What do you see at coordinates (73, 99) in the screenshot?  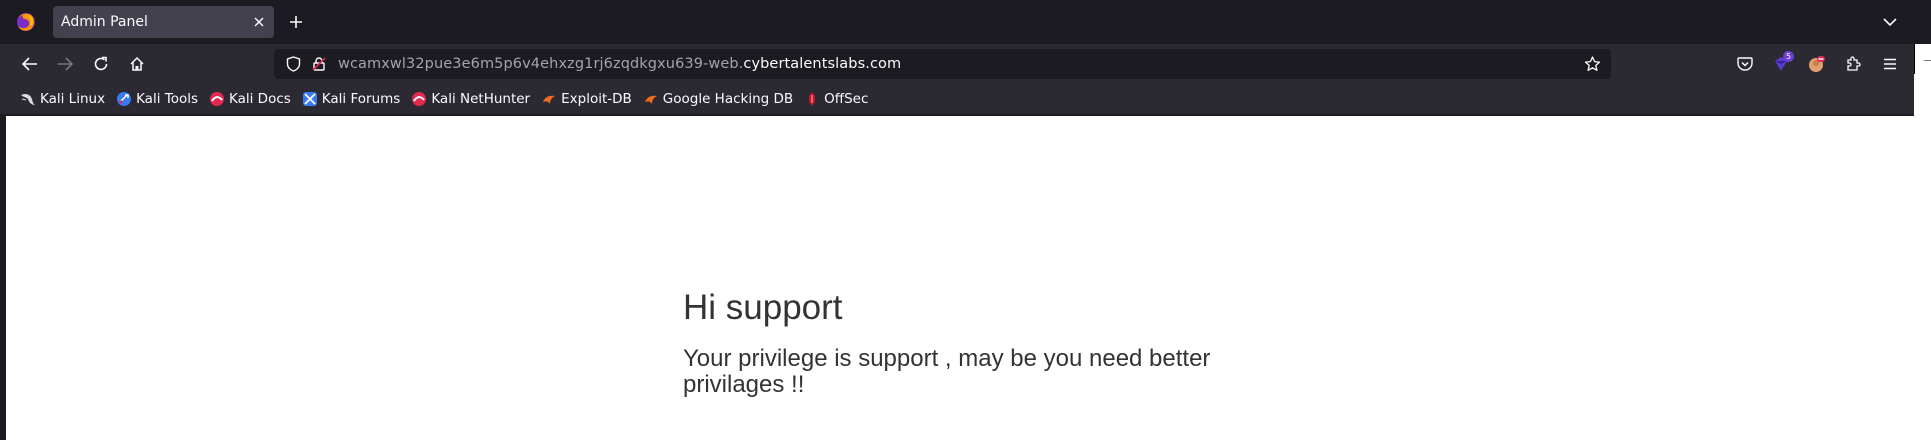 I see `bookmark-label: Kali Linux` at bounding box center [73, 99].